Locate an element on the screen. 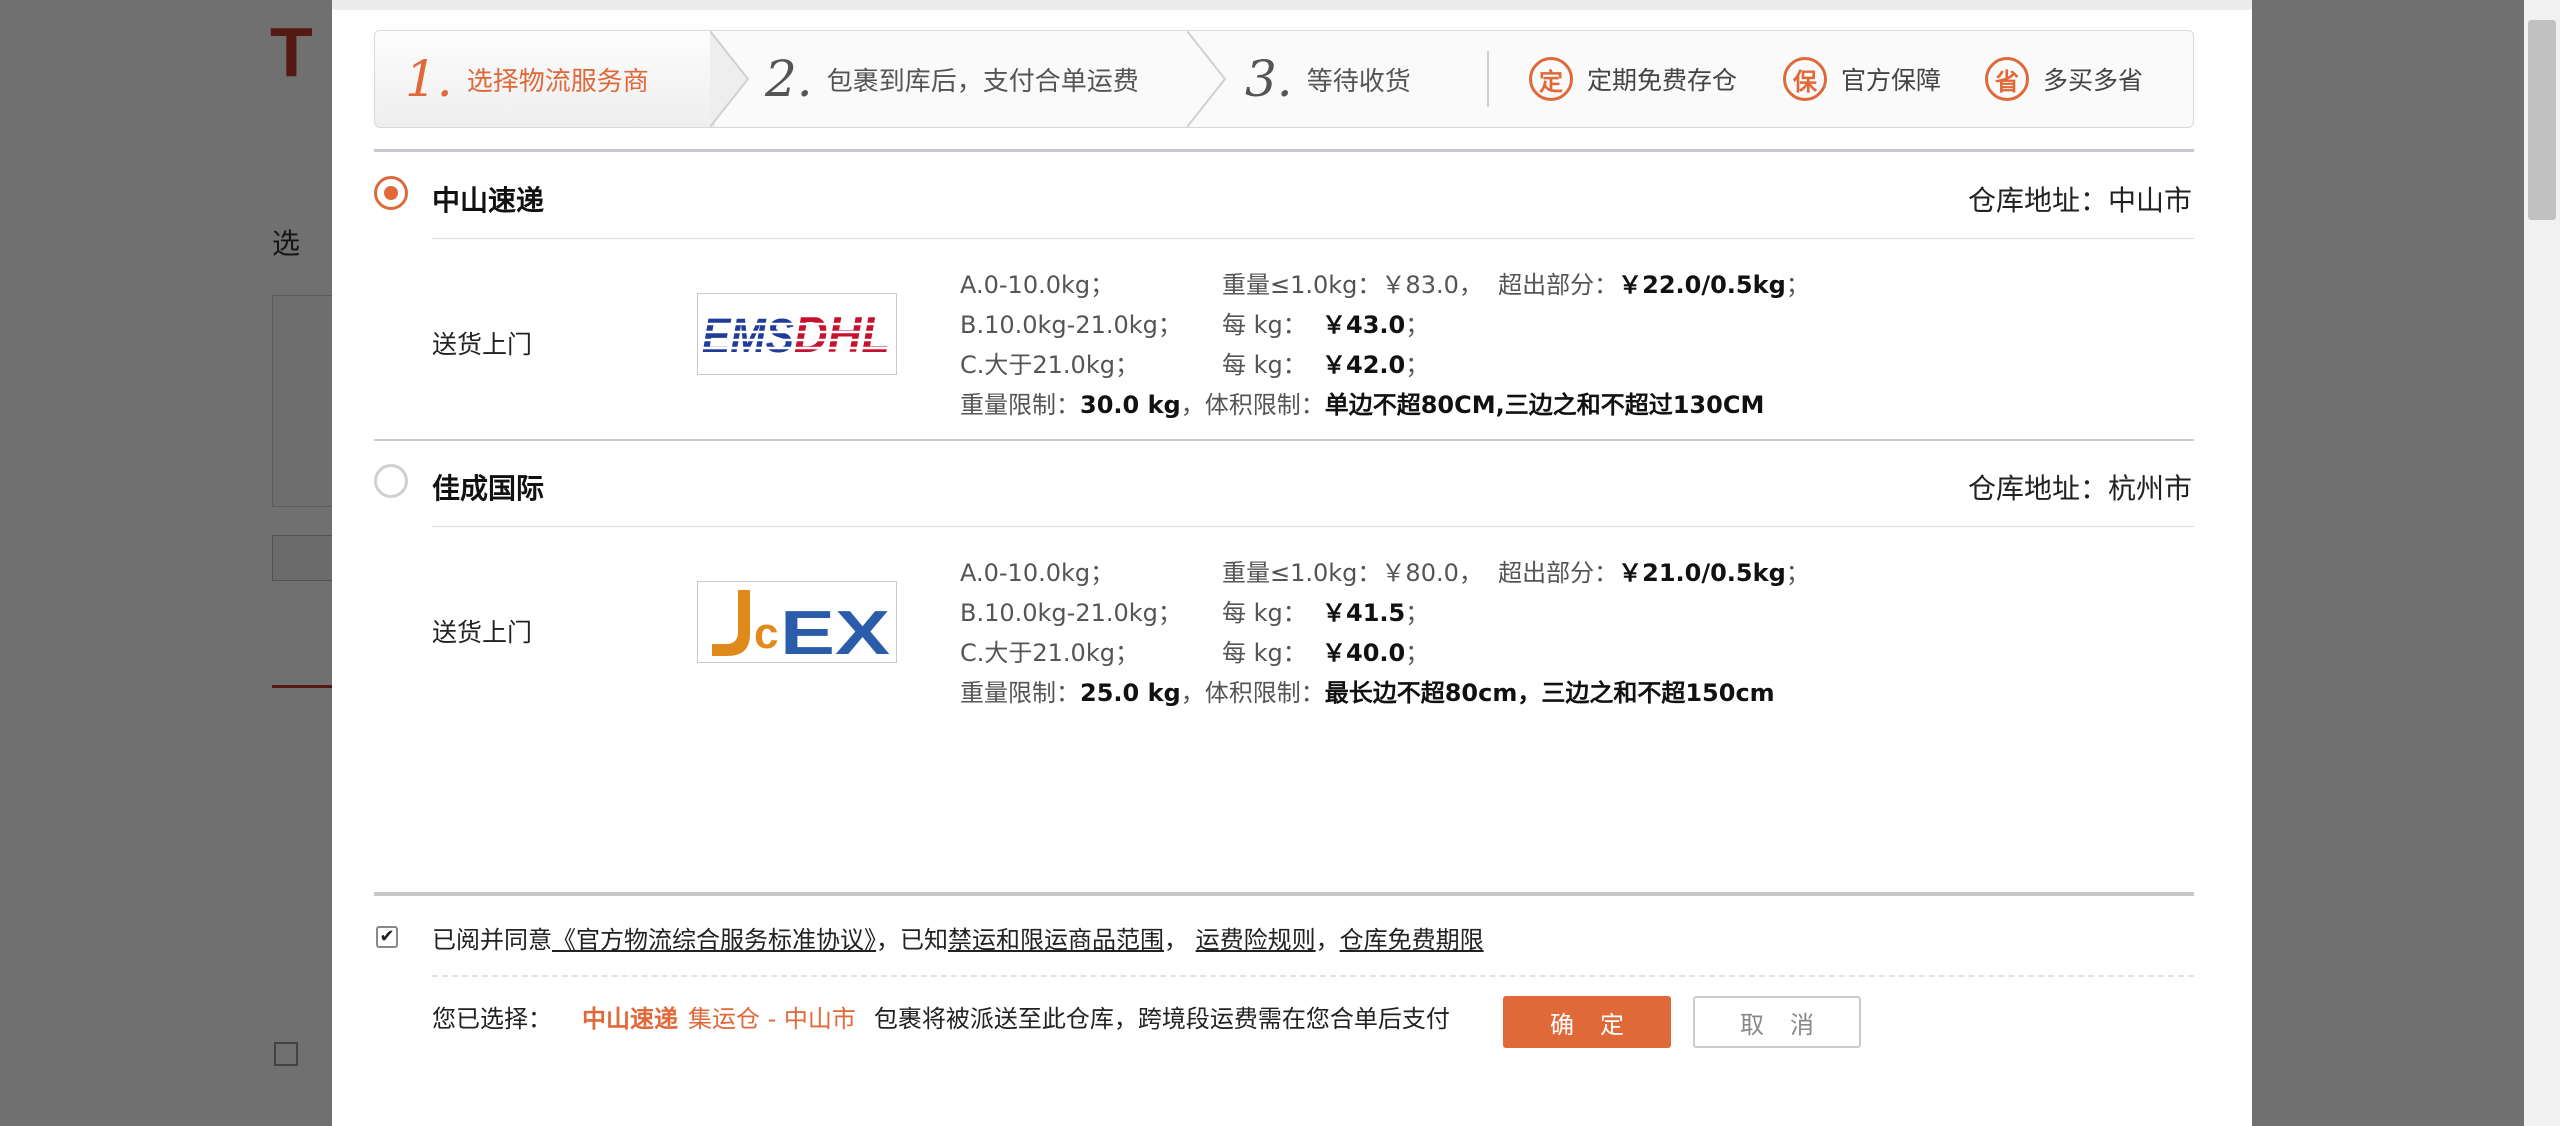  carrier-name: 佳成国际 is located at coordinates (488, 488).